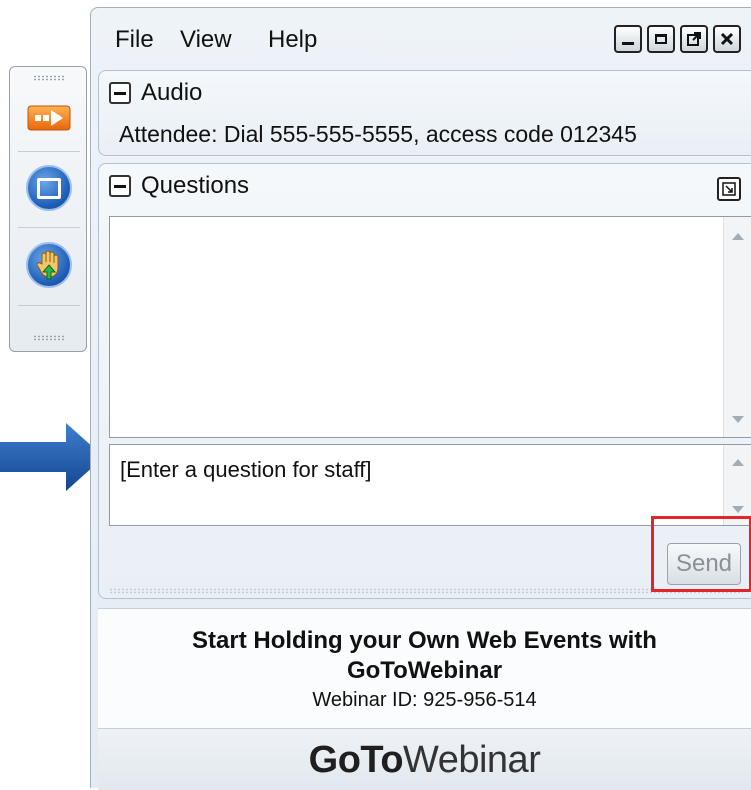  What do you see at coordinates (628, 39) in the screenshot?
I see `minimize-icon` at bounding box center [628, 39].